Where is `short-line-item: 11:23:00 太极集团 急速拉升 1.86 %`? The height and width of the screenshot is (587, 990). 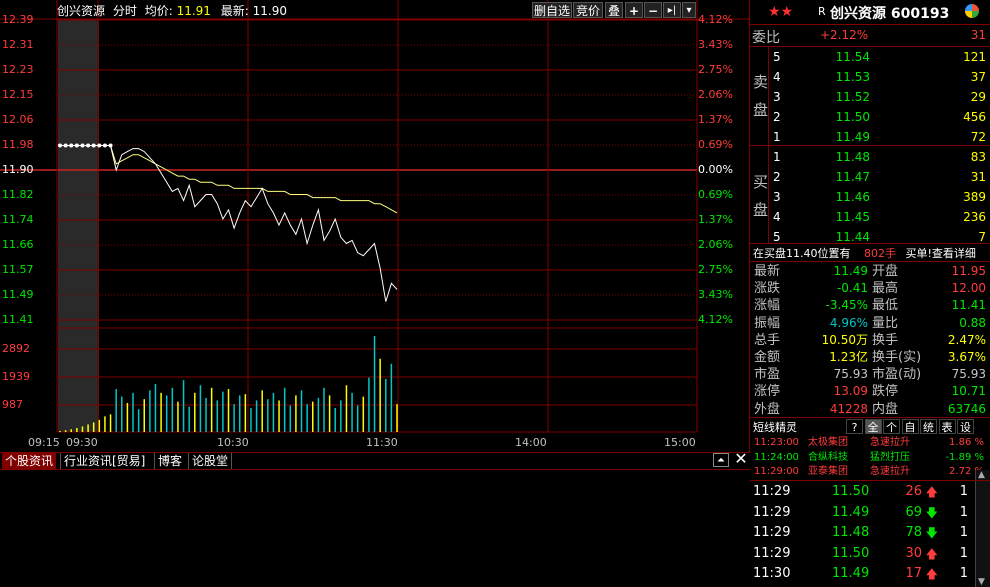
short-line-item: 11:23:00 太极集团 急速拉升 1.86 % is located at coordinates (870, 443).